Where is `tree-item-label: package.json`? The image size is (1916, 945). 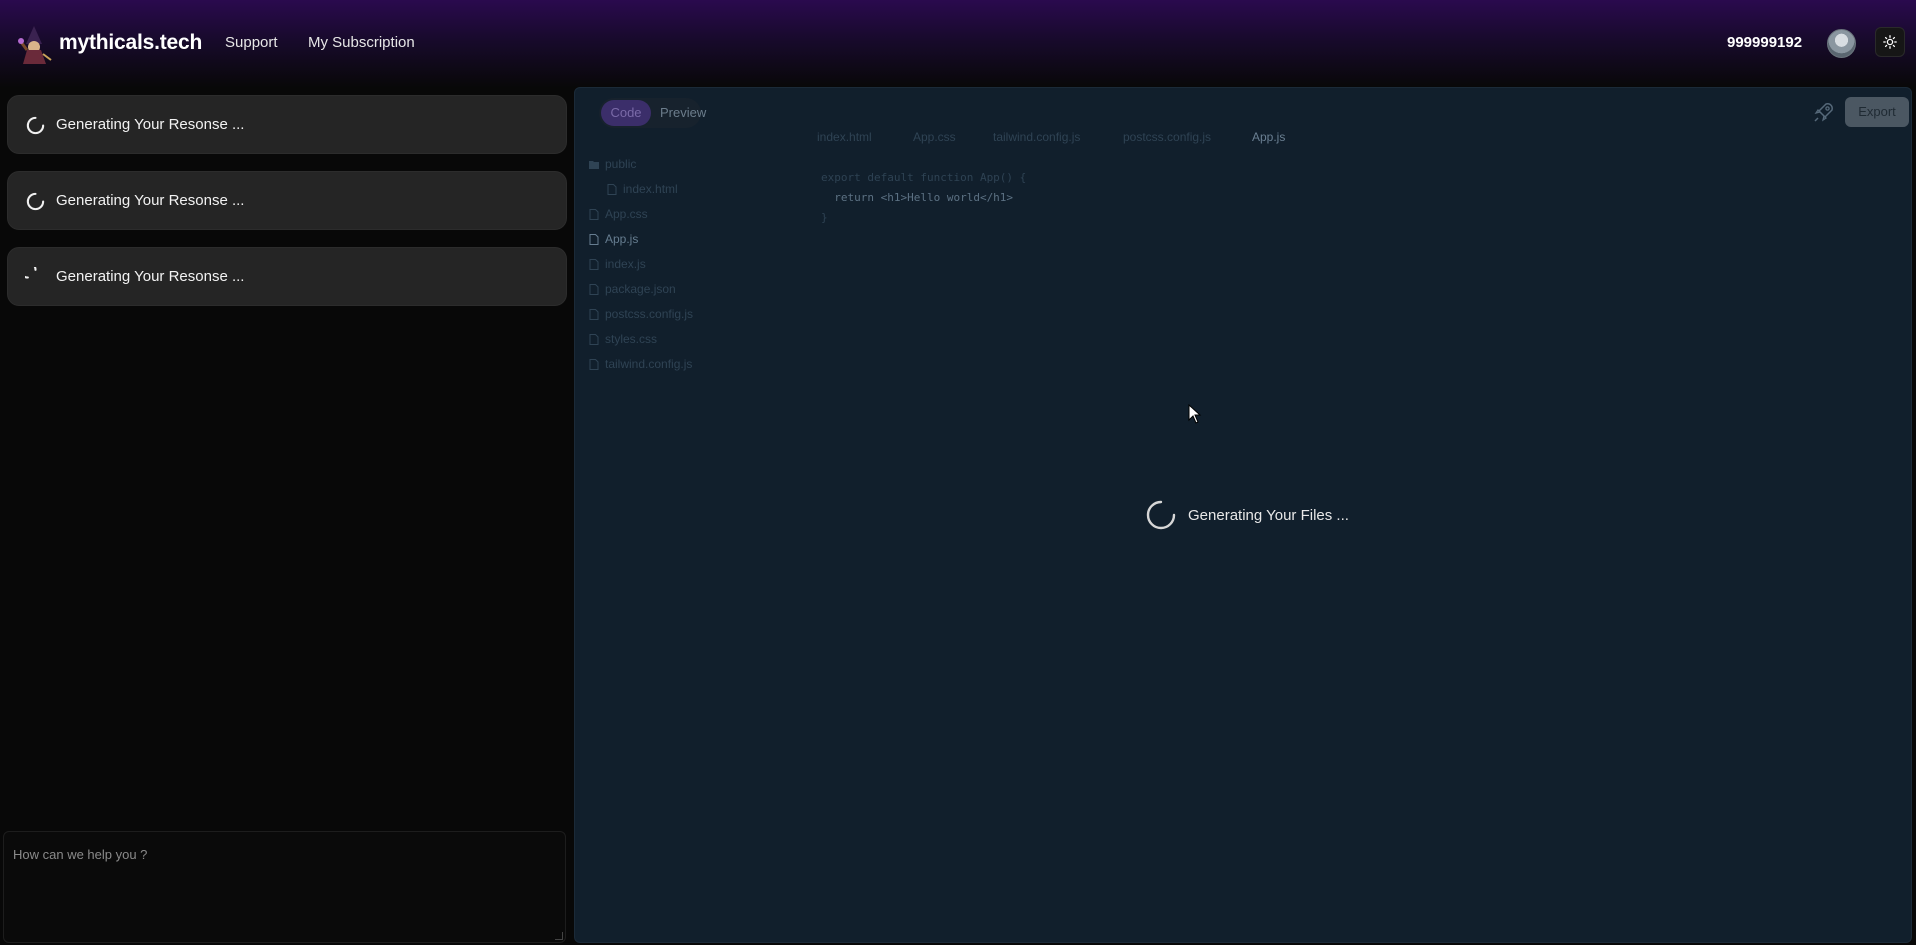
tree-item-label: package.json is located at coordinates (640, 289).